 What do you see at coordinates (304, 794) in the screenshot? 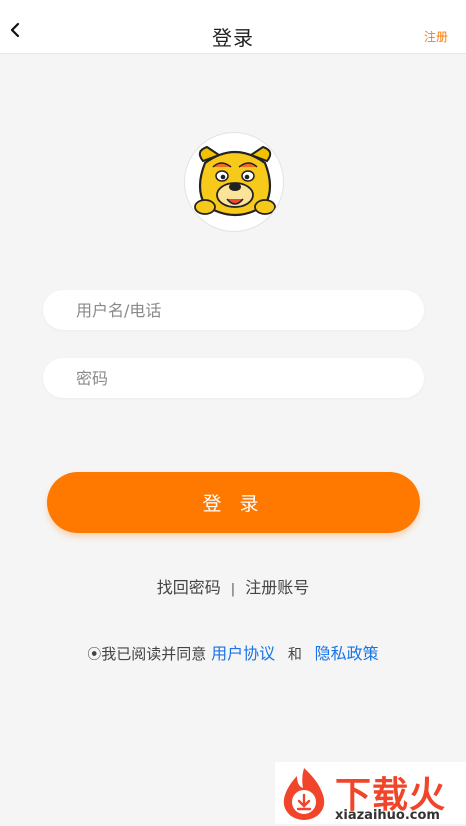
I see `flame-download-icon` at bounding box center [304, 794].